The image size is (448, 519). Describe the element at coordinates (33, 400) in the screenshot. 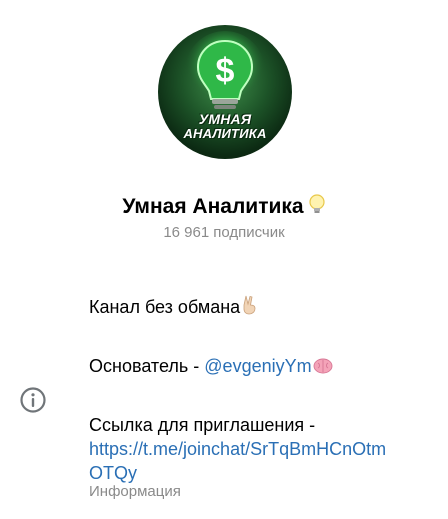

I see `info-icon` at that location.